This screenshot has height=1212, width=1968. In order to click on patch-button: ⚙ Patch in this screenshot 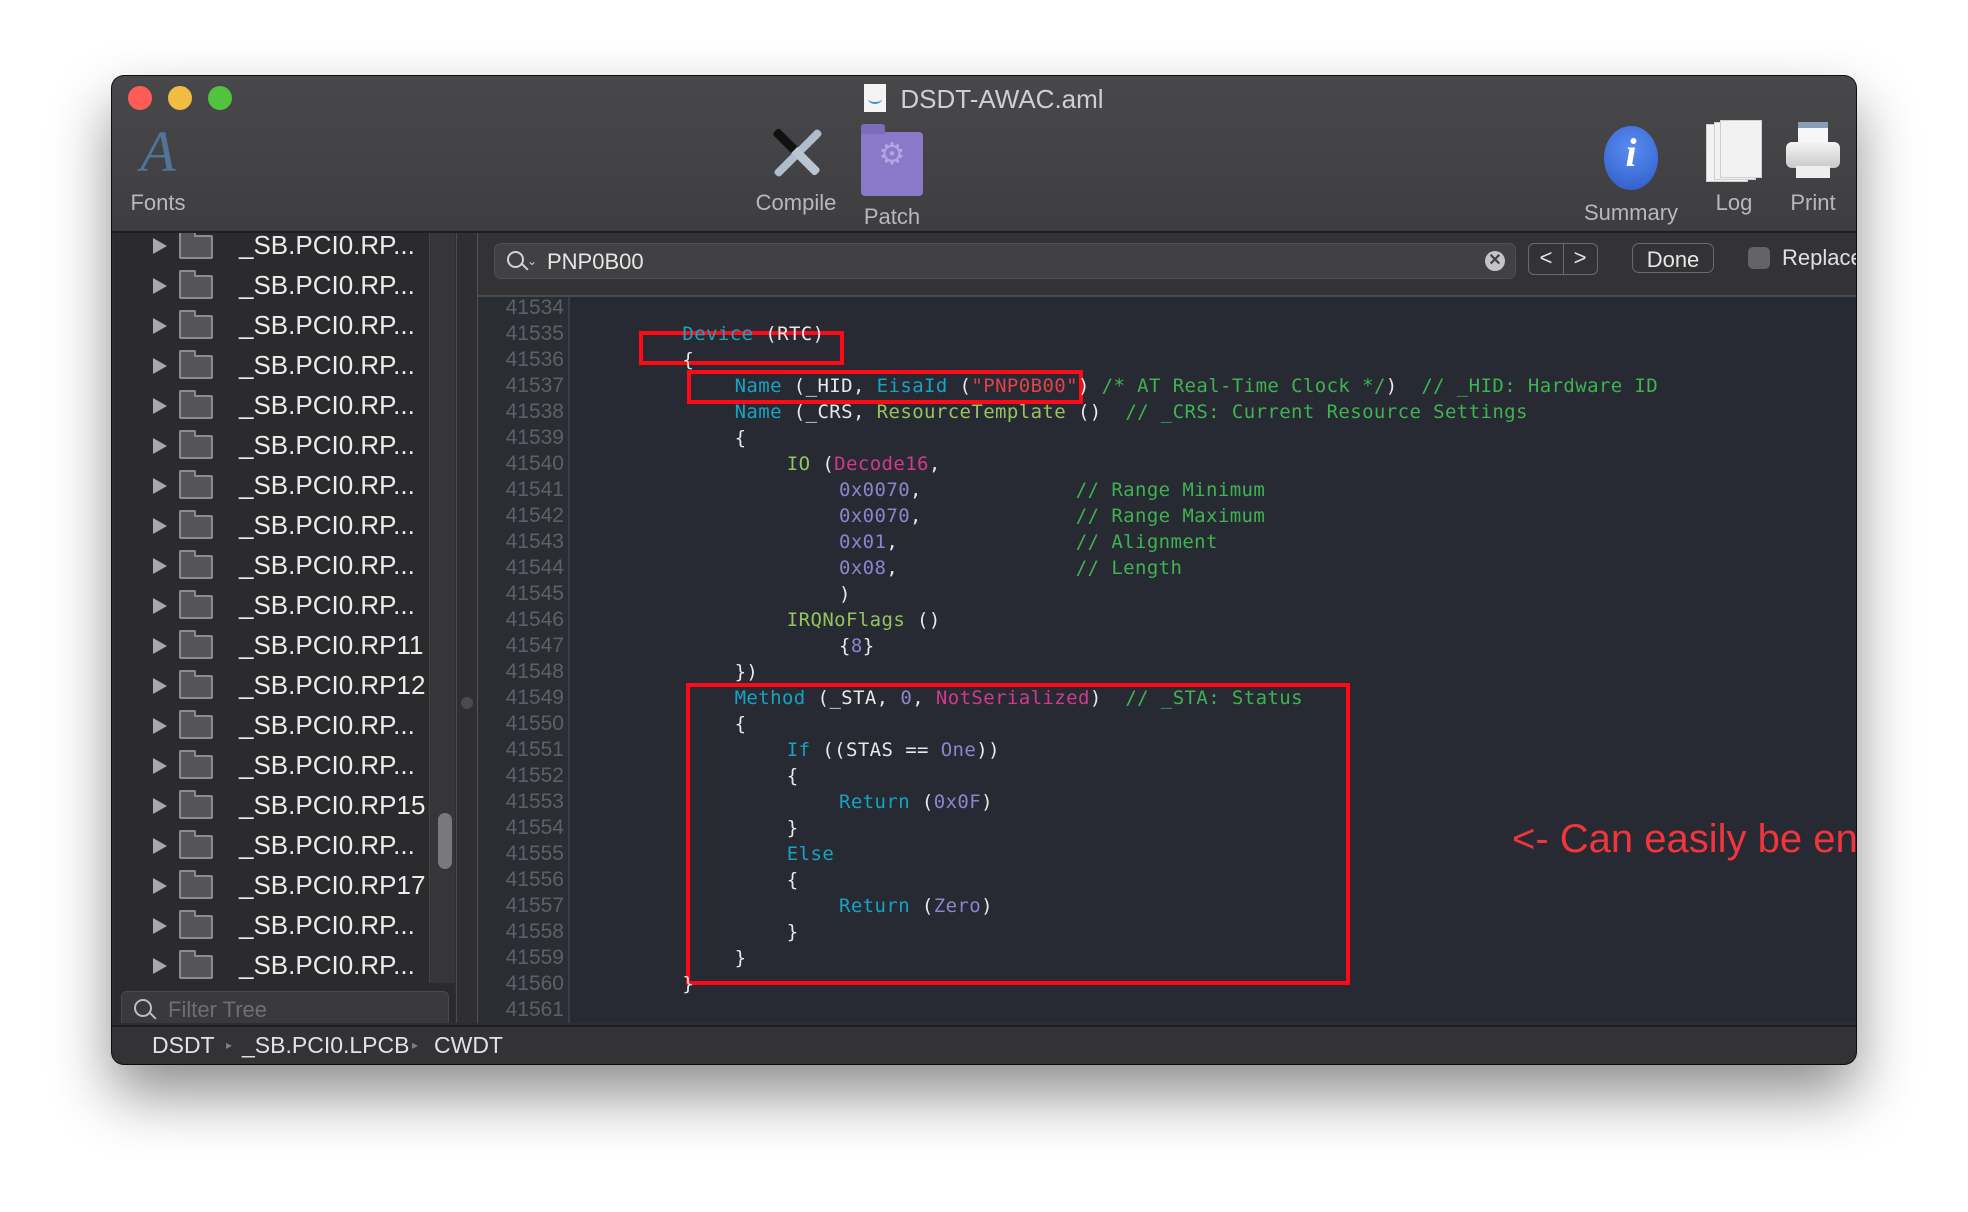, I will do `click(892, 175)`.